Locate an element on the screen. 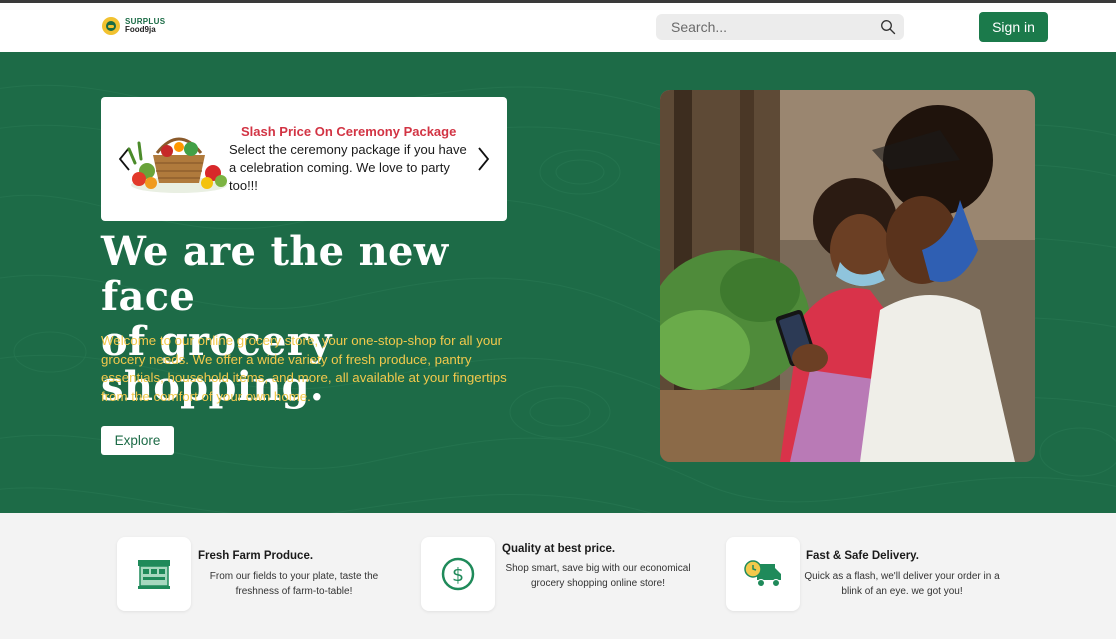  explore-button: Explore is located at coordinates (137, 440).